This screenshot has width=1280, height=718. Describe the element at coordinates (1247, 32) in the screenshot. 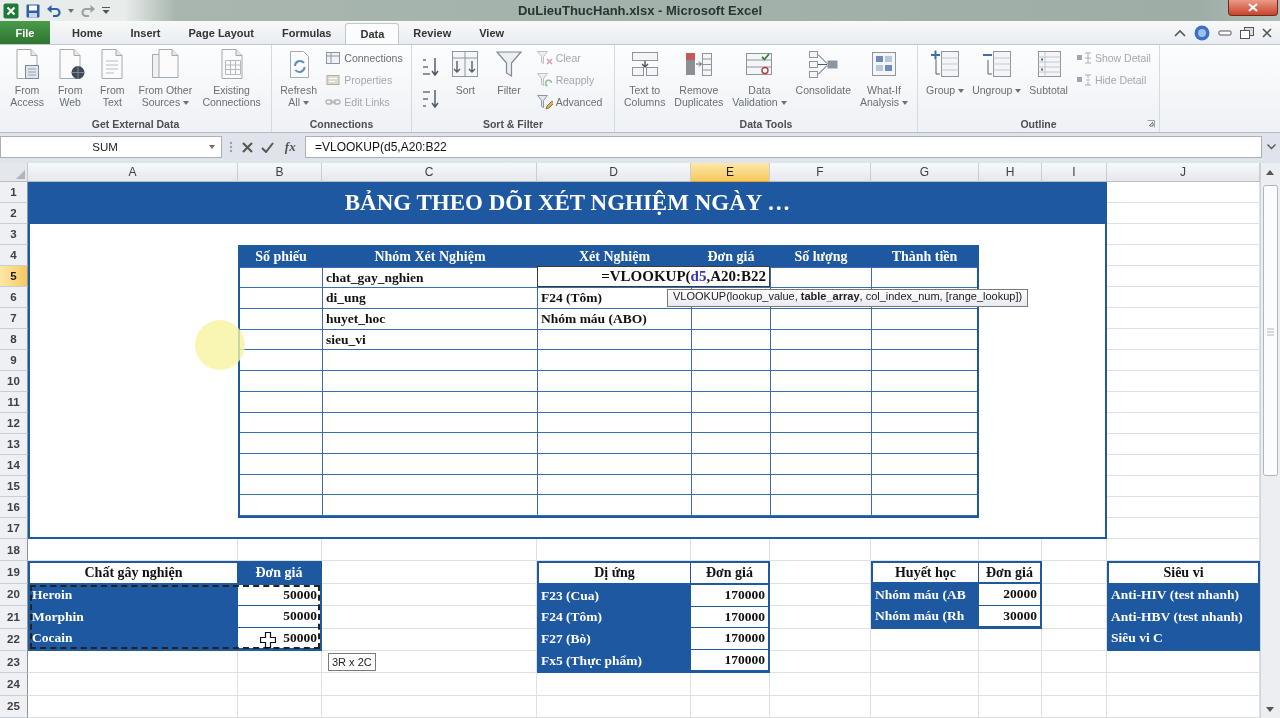

I see `restore-icon` at that location.